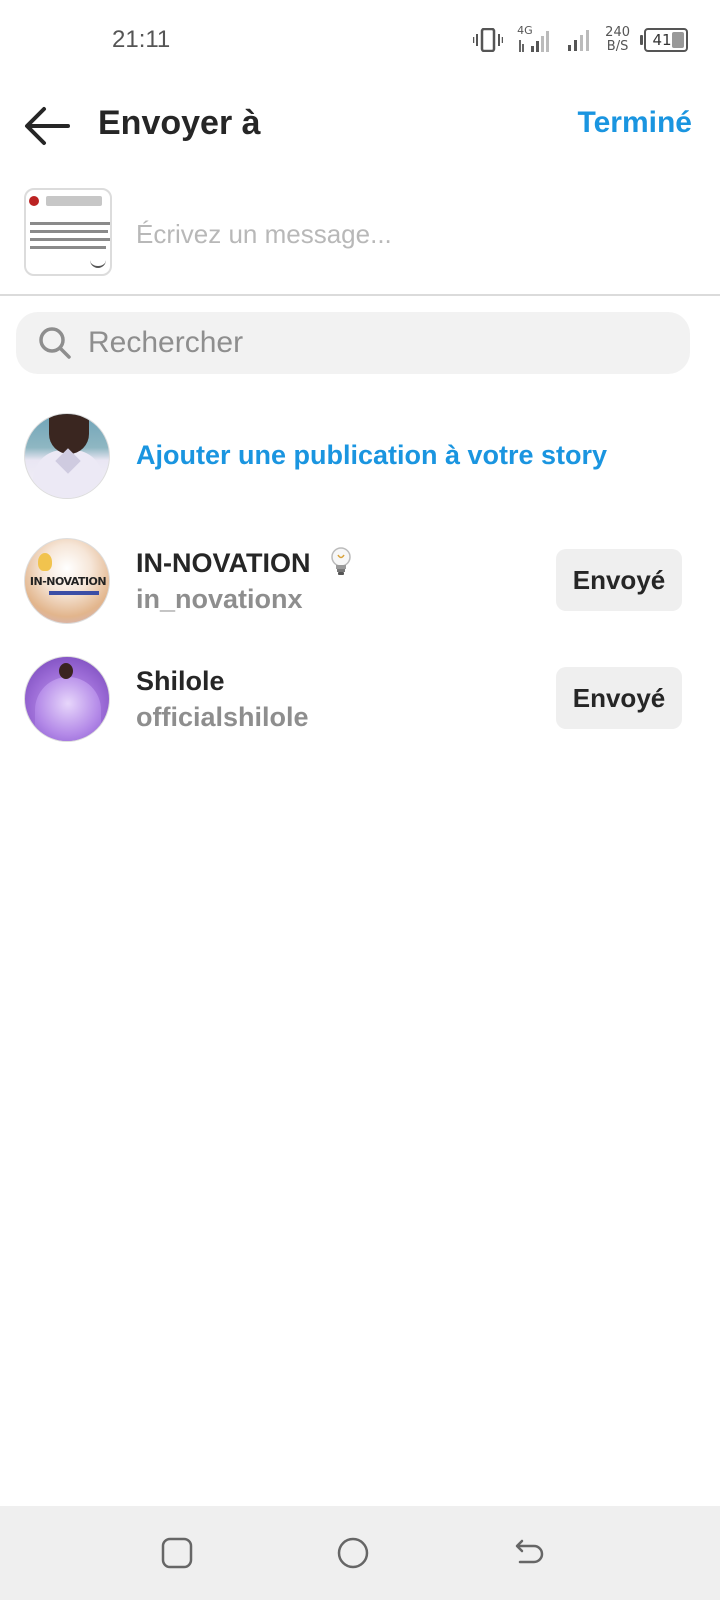 The width and height of the screenshot is (720, 1600). I want to click on recent-apps-button, so click(177, 1553).